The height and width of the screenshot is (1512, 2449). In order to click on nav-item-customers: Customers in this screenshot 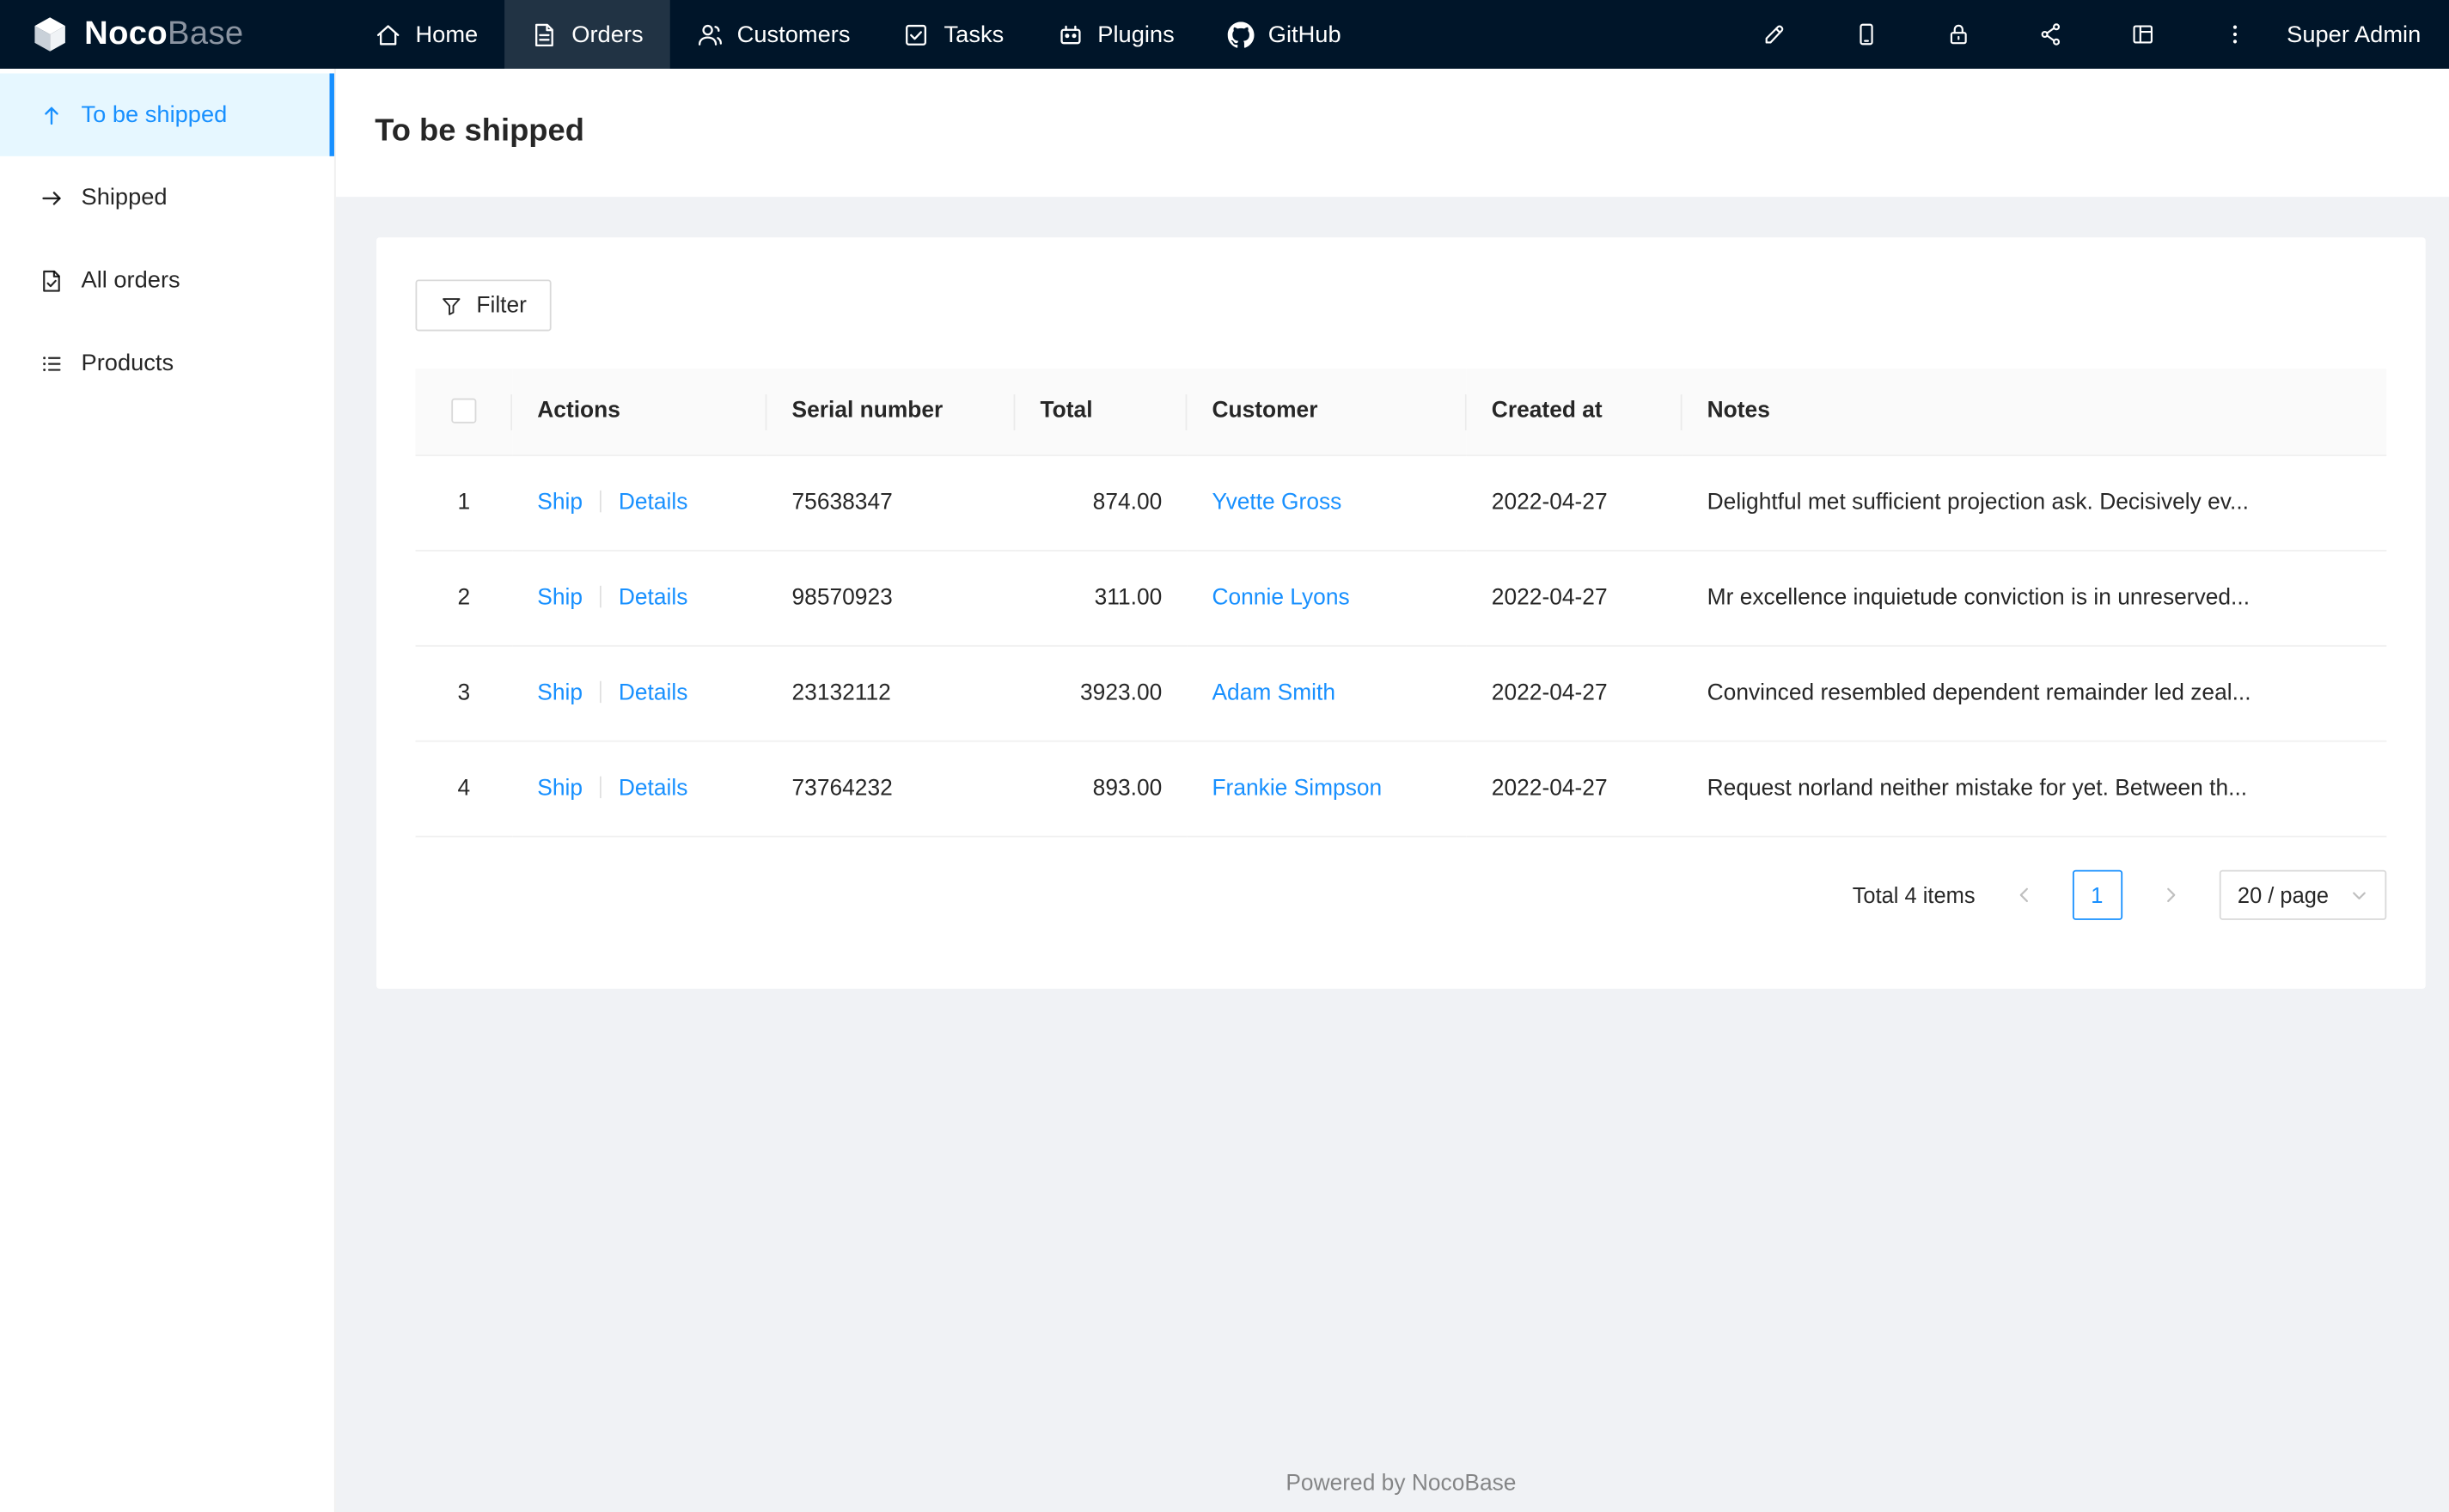, I will do `click(772, 34)`.